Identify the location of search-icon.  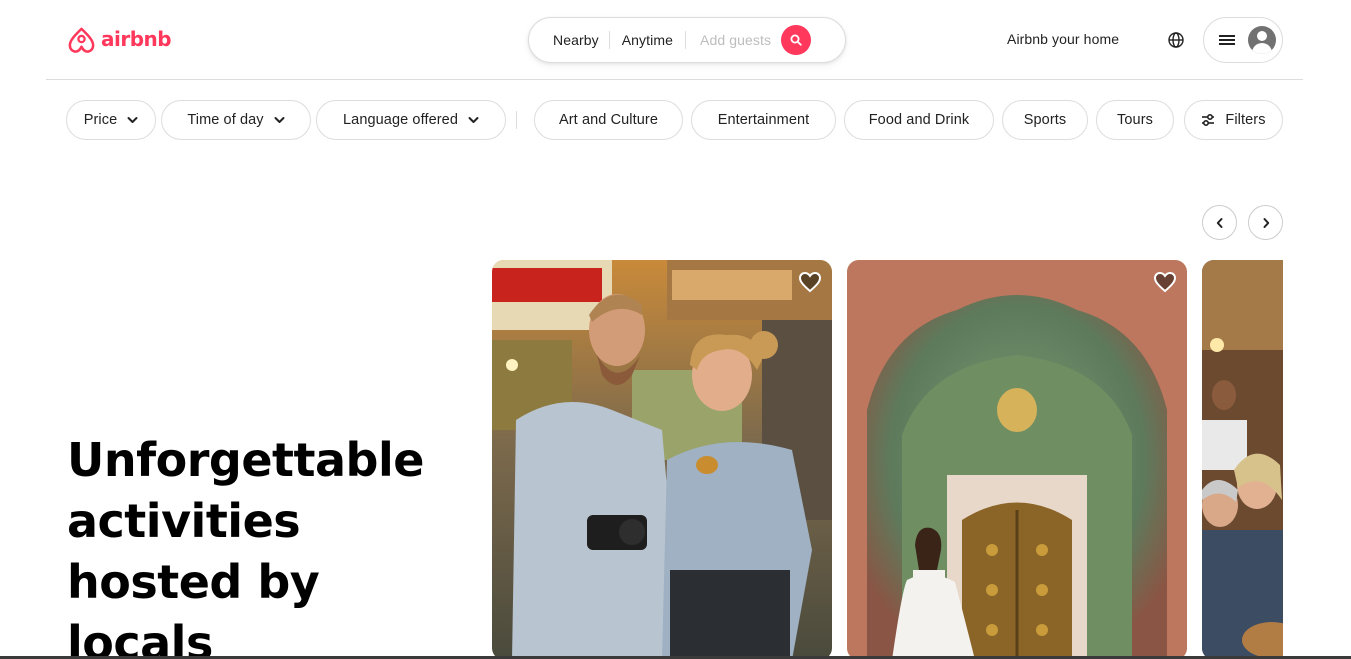
(796, 40).